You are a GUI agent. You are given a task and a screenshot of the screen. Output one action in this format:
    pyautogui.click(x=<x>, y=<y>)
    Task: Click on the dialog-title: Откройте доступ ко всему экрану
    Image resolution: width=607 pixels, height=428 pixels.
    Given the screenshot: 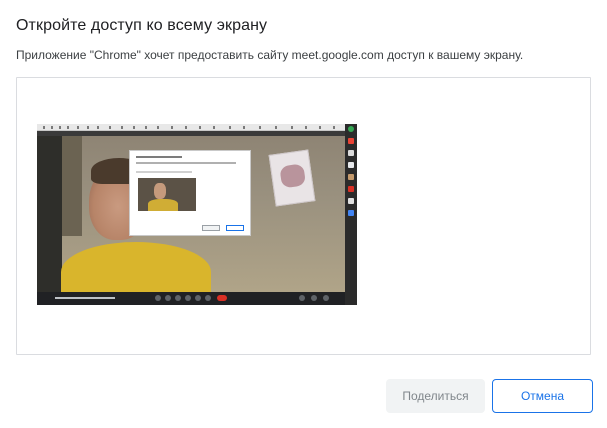 What is the action you would take?
    pyautogui.click(x=142, y=25)
    